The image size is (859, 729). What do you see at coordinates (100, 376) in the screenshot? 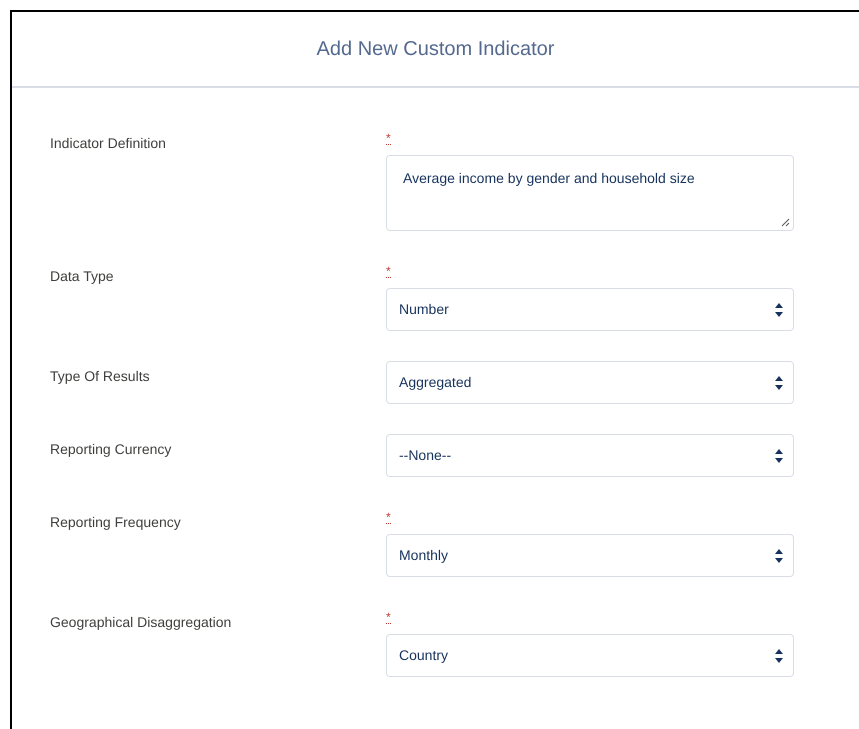
I see `field-label: Type Of Results` at bounding box center [100, 376].